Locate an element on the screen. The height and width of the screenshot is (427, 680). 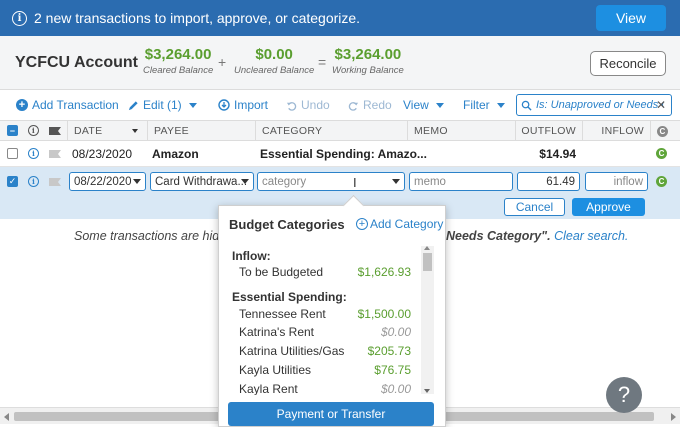
working-balance-label: Working Balance is located at coordinates (368, 70).